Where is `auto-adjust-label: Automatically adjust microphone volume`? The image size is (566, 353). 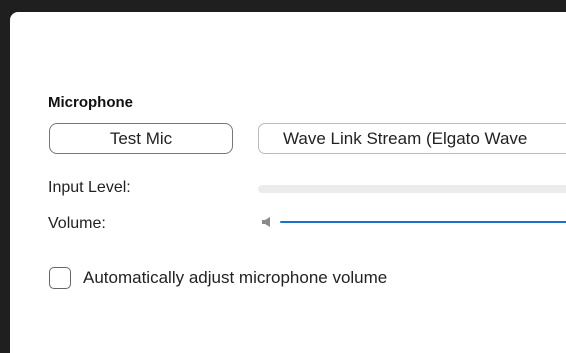 auto-adjust-label: Automatically adjust microphone volume is located at coordinates (235, 277).